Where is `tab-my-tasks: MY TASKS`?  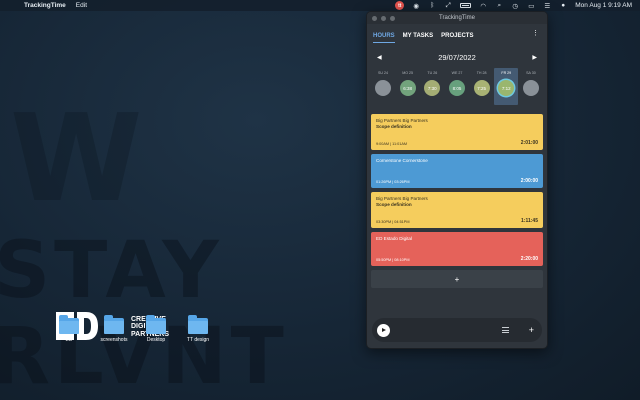 tab-my-tasks: MY TASKS is located at coordinates (418, 35).